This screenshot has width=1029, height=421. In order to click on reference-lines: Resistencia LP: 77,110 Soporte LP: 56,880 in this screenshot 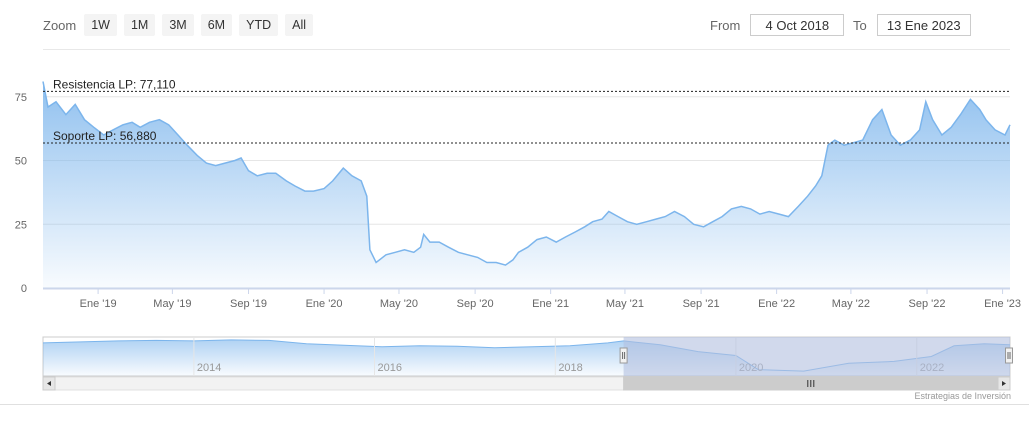, I will do `click(526, 110)`.